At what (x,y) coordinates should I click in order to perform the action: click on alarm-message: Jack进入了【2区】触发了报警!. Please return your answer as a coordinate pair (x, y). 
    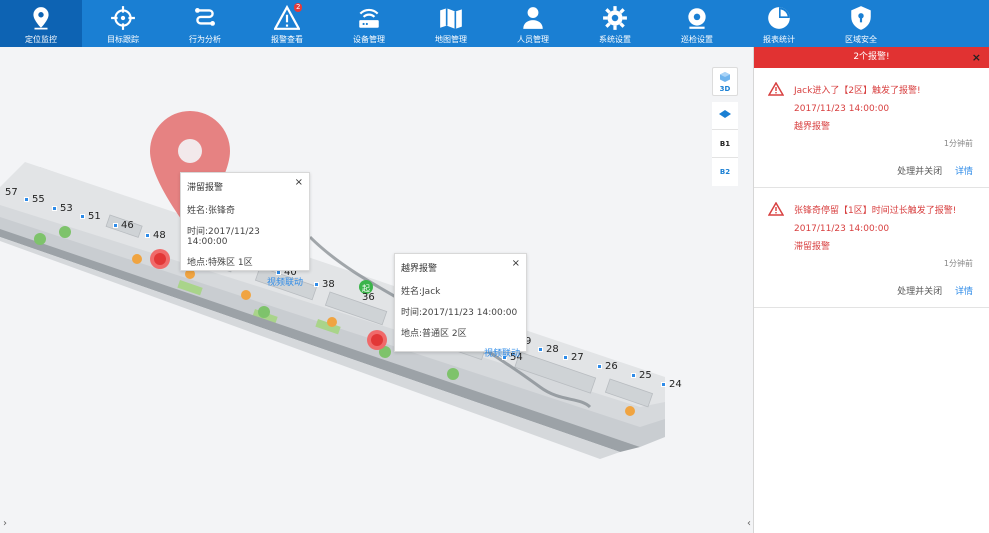
    Looking at the image, I should click on (857, 91).